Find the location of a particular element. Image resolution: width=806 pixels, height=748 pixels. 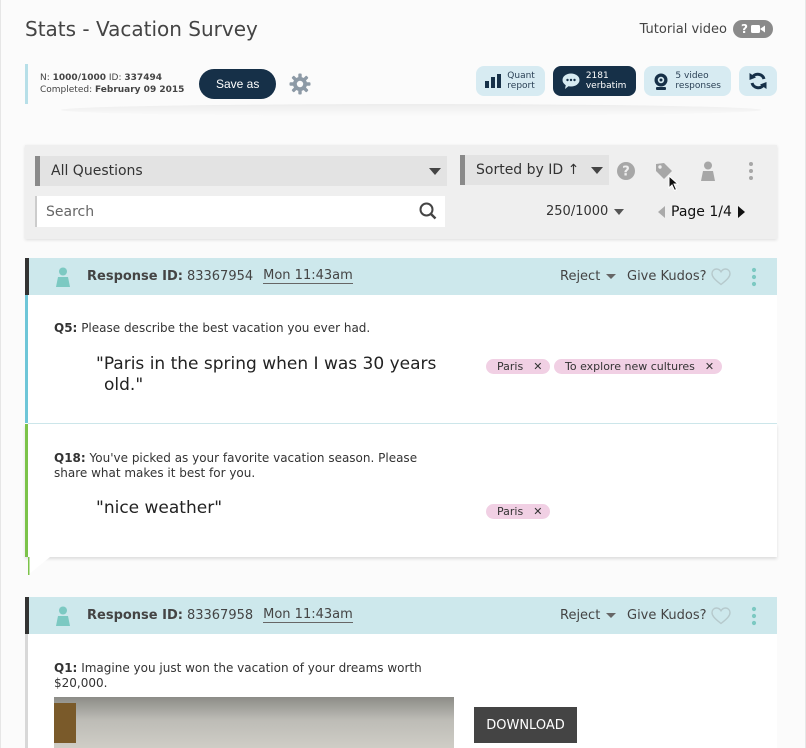

page-title: Stats - Vacation Survey is located at coordinates (141, 29).